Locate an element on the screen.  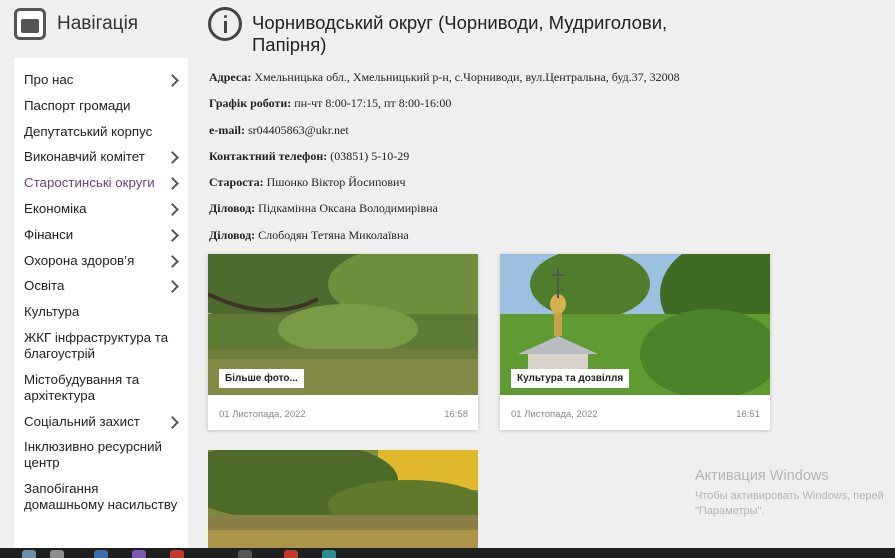
sidebar-item-label: Фінанси is located at coordinates (49, 234).